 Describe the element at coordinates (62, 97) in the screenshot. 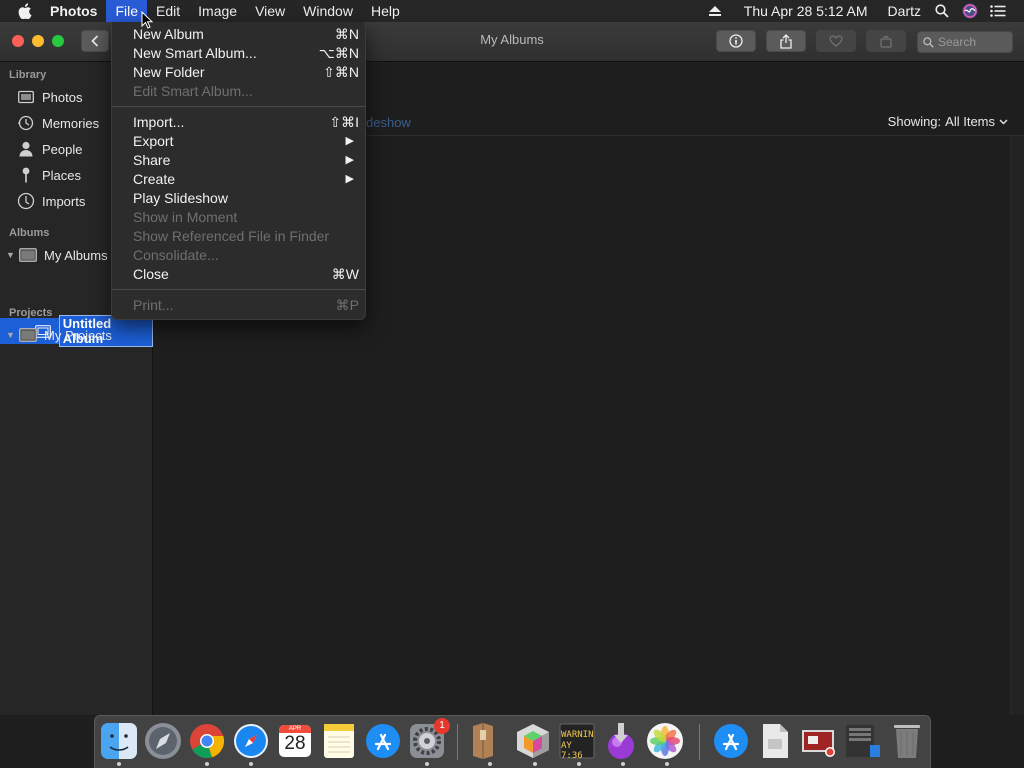

I see `sidebar-item-label: Photos` at that location.